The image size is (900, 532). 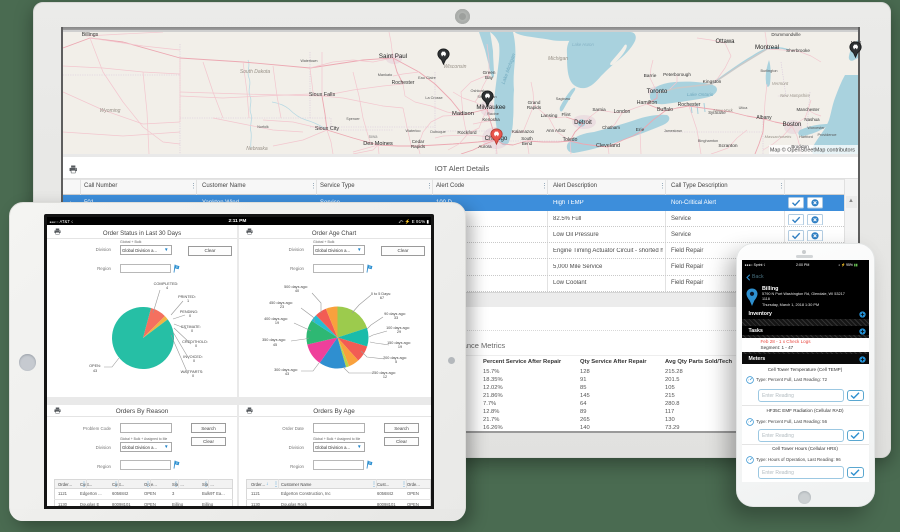 What do you see at coordinates (812, 150) in the screenshot?
I see `svg-text:Map © OpenStreetMap contributo: Map © OpenStreetMap contributors` at bounding box center [812, 150].